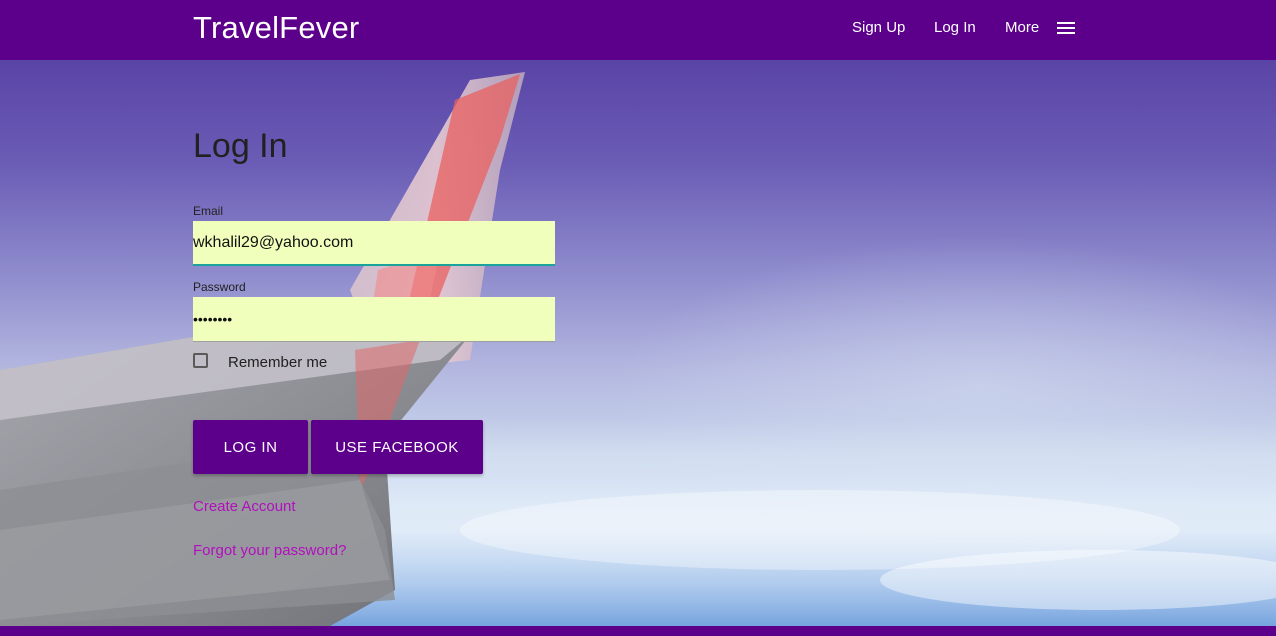 Image resolution: width=1276 pixels, height=636 pixels. Describe the element at coordinates (277, 363) in the screenshot. I see `remember-me-label: Remember me` at that location.